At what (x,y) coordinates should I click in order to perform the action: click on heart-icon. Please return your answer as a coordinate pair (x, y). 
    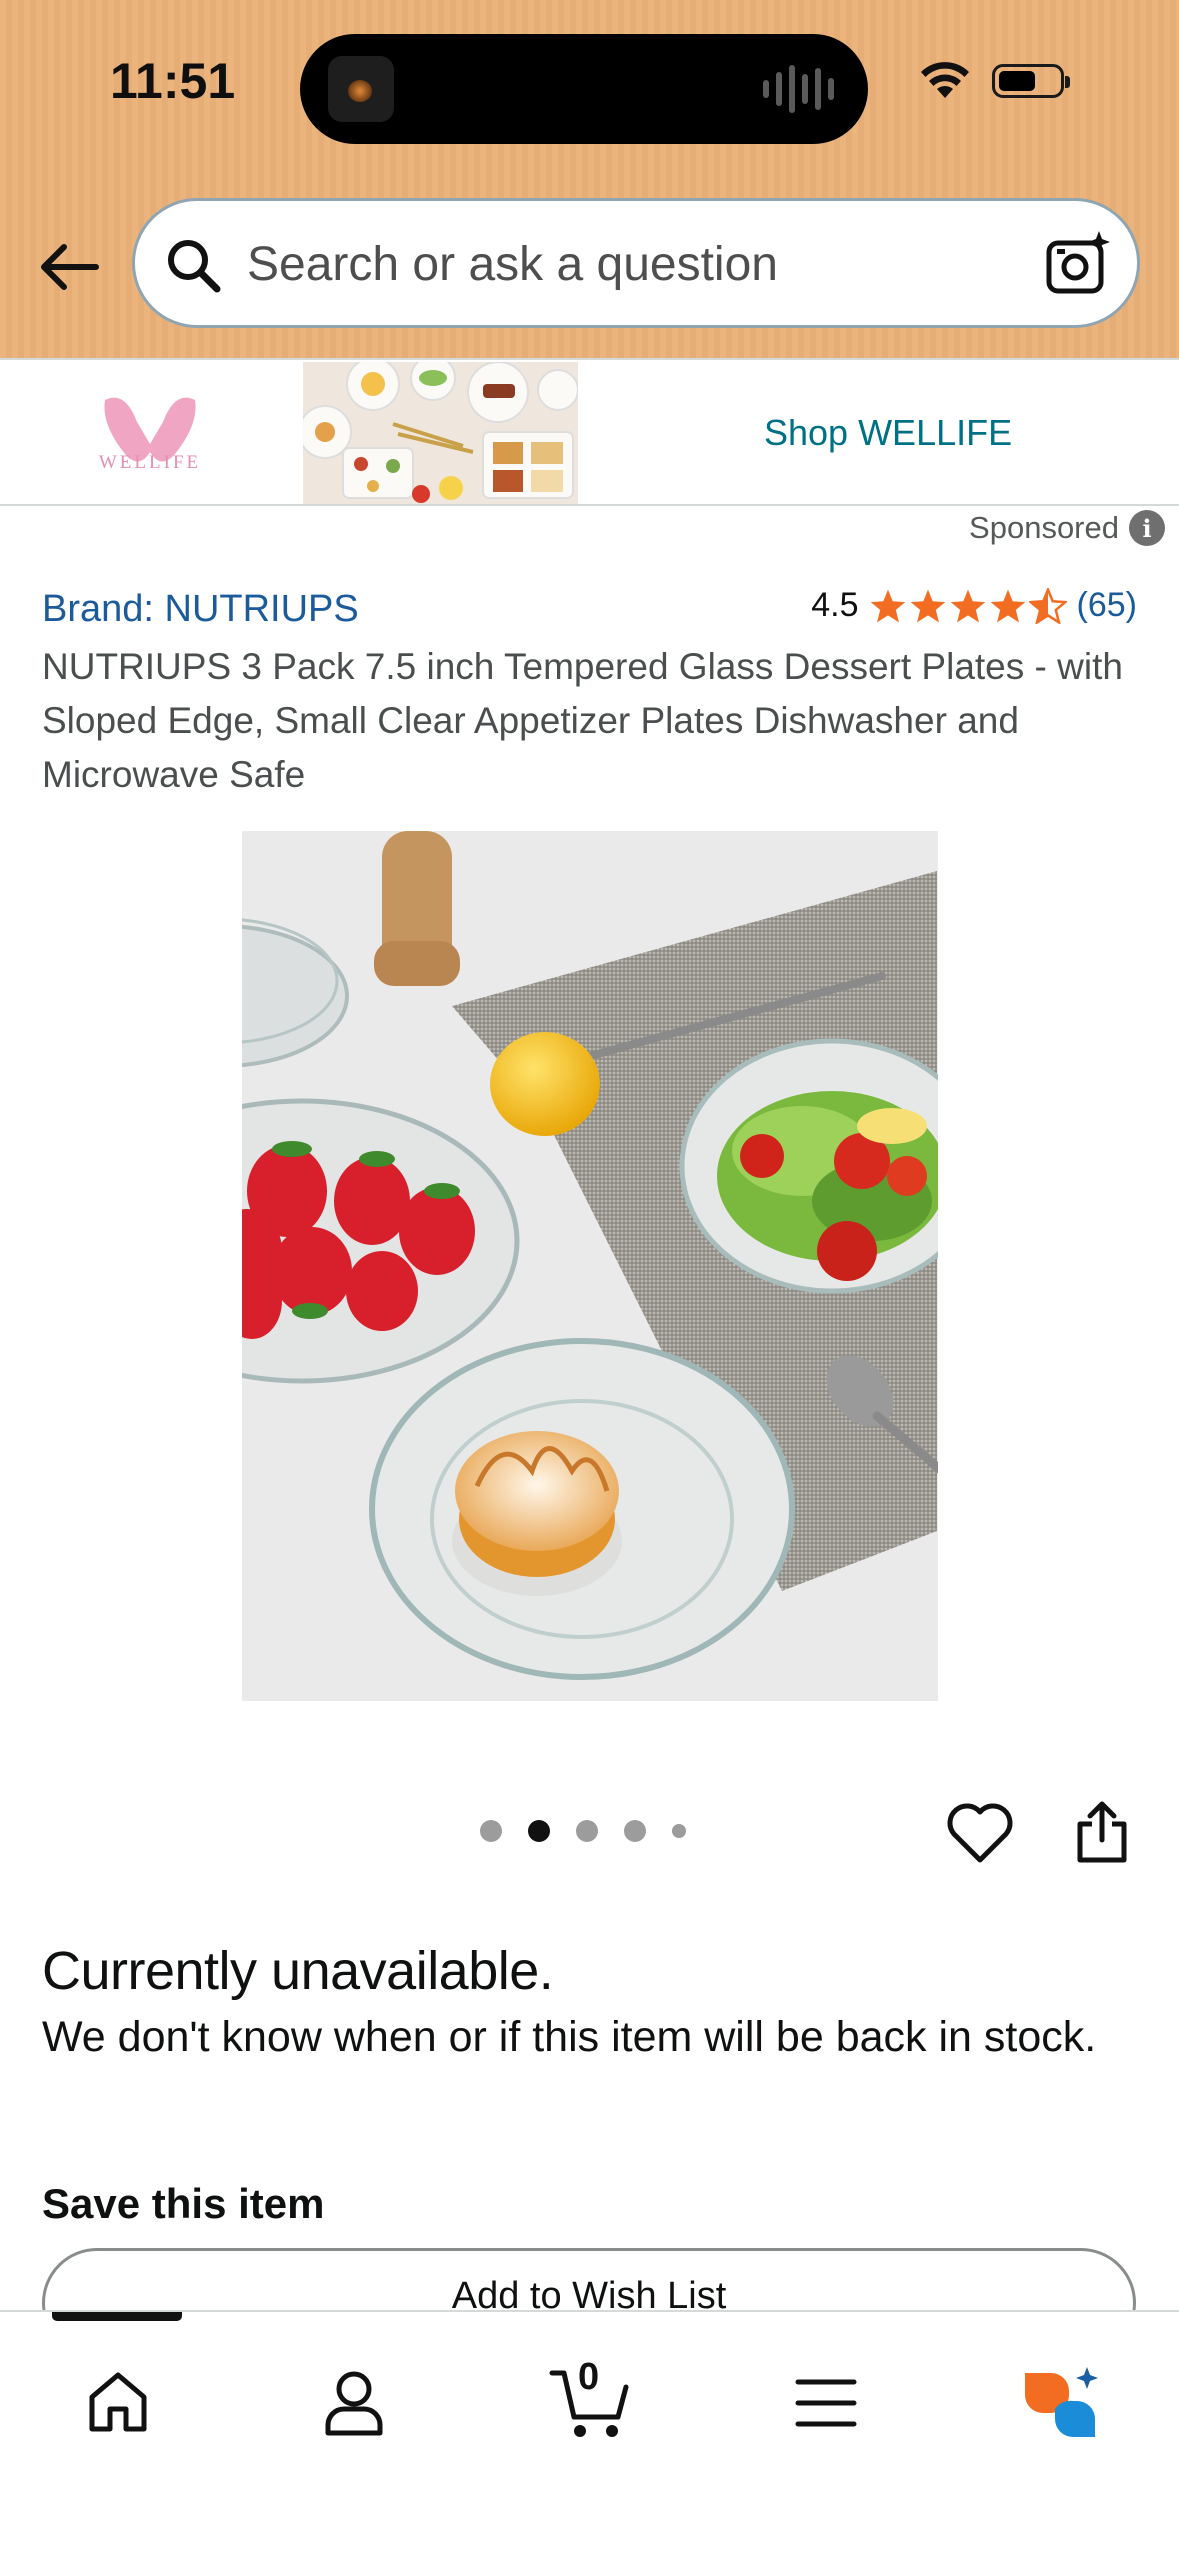
    Looking at the image, I should click on (980, 1833).